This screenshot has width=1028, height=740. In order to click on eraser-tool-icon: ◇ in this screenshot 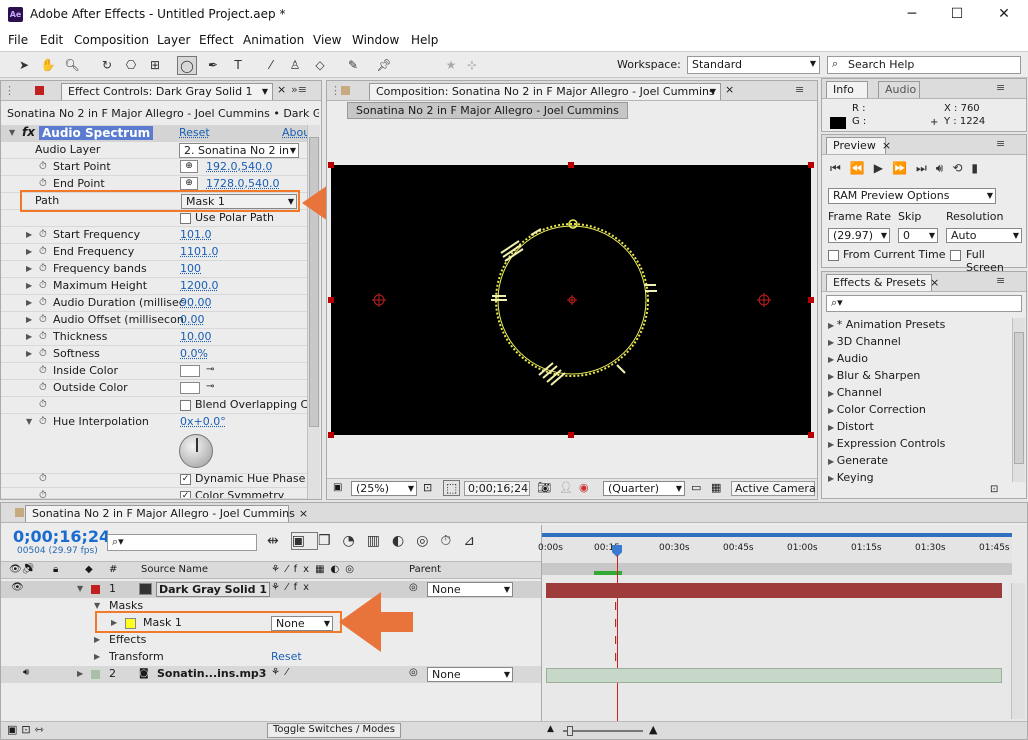, I will do `click(320, 65)`.